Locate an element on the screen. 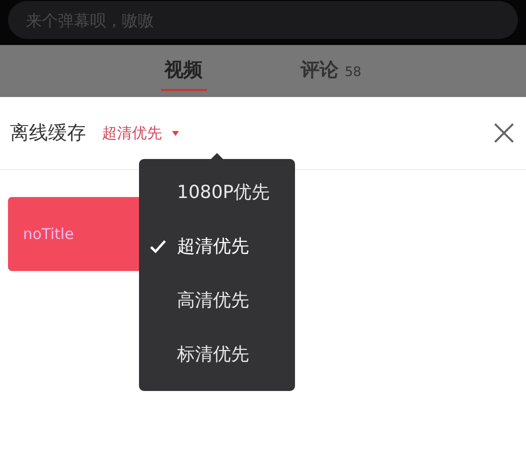 This screenshot has width=526, height=450. quality-option: 标清优先 is located at coordinates (217, 354).